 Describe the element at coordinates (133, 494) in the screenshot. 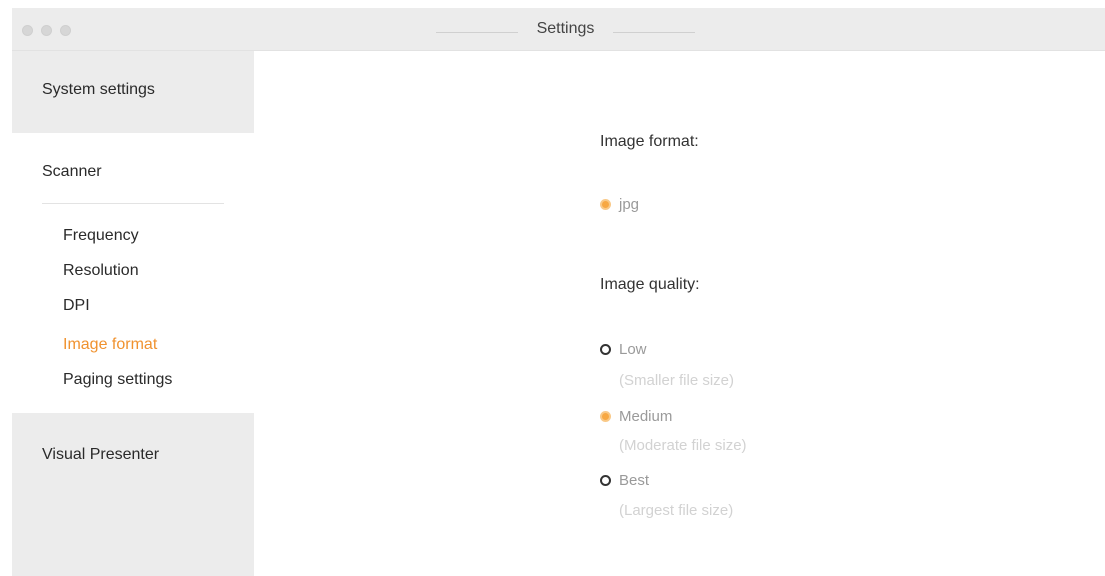

I see `sidebar-item-visual-presenter: Visual Presenter` at that location.